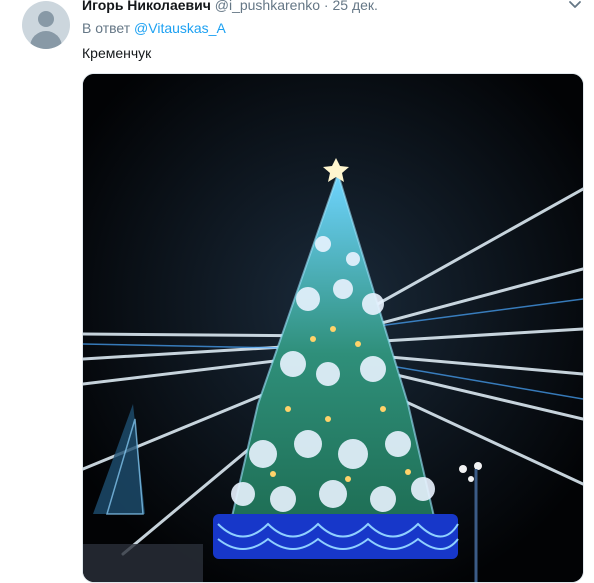 The image size is (594, 583). I want to click on tweet-text: Кременчук, so click(117, 53).